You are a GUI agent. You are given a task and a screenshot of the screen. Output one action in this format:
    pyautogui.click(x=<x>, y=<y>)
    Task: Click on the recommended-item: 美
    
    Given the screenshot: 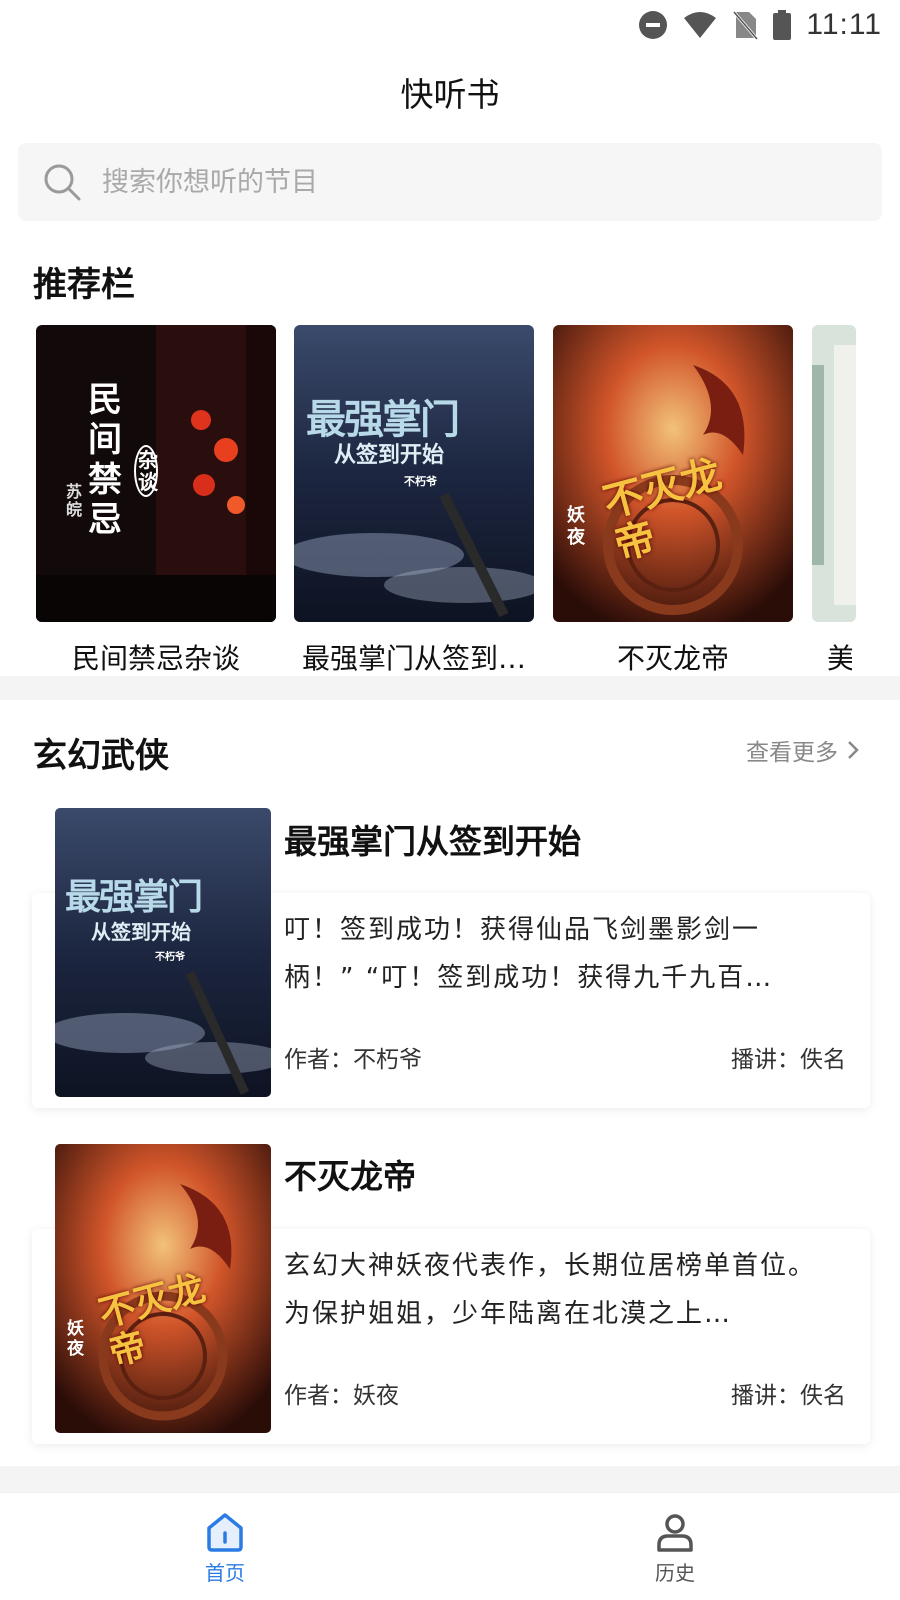 What is the action you would take?
    pyautogui.click(x=842, y=500)
    